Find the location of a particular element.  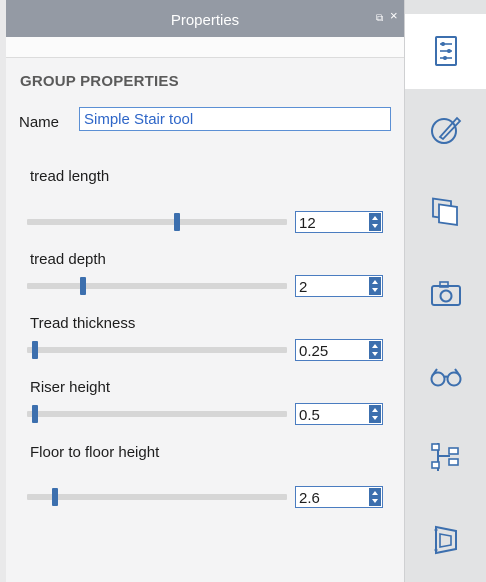

storyboard-icon is located at coordinates (445, 540).